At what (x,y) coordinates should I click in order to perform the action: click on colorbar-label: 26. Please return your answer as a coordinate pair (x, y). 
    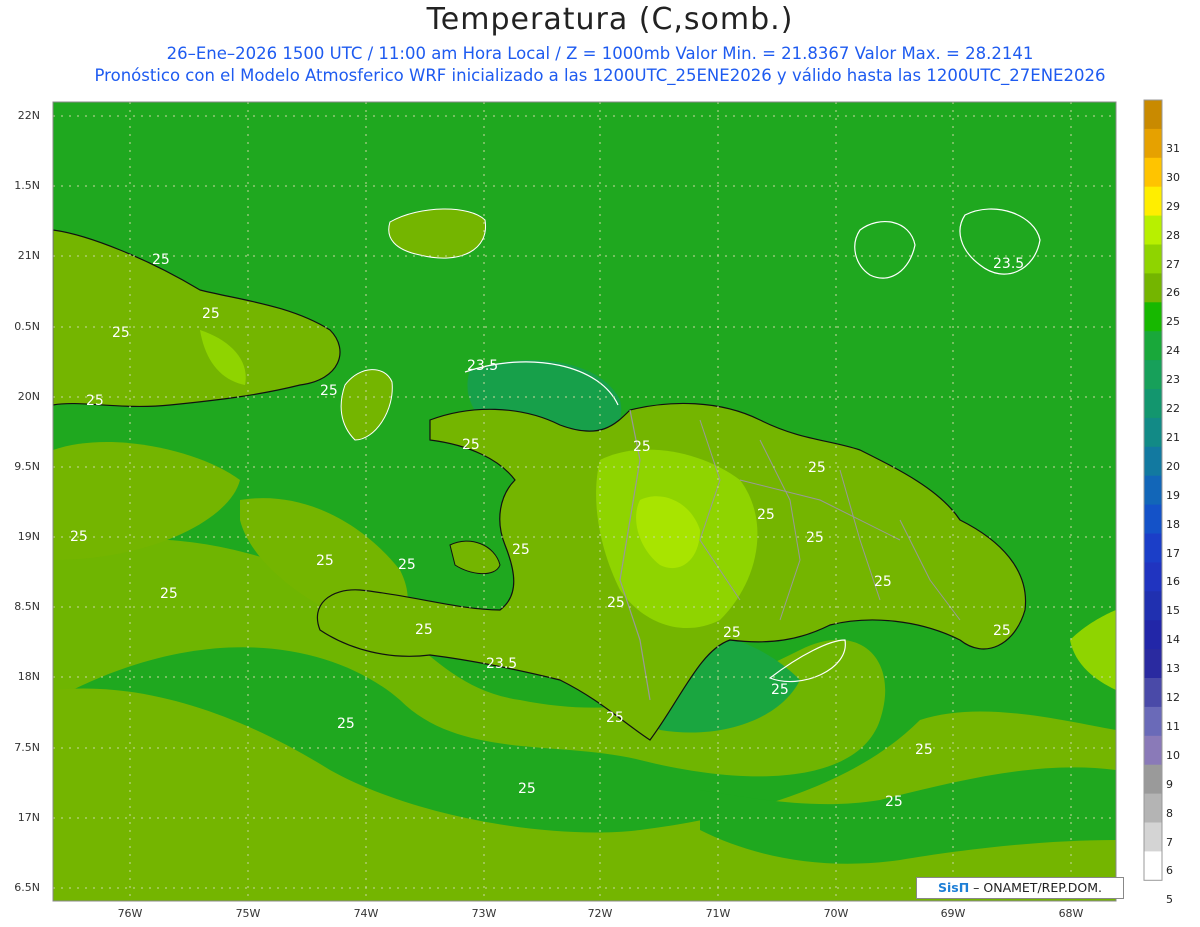
    Looking at the image, I should click on (1173, 292).